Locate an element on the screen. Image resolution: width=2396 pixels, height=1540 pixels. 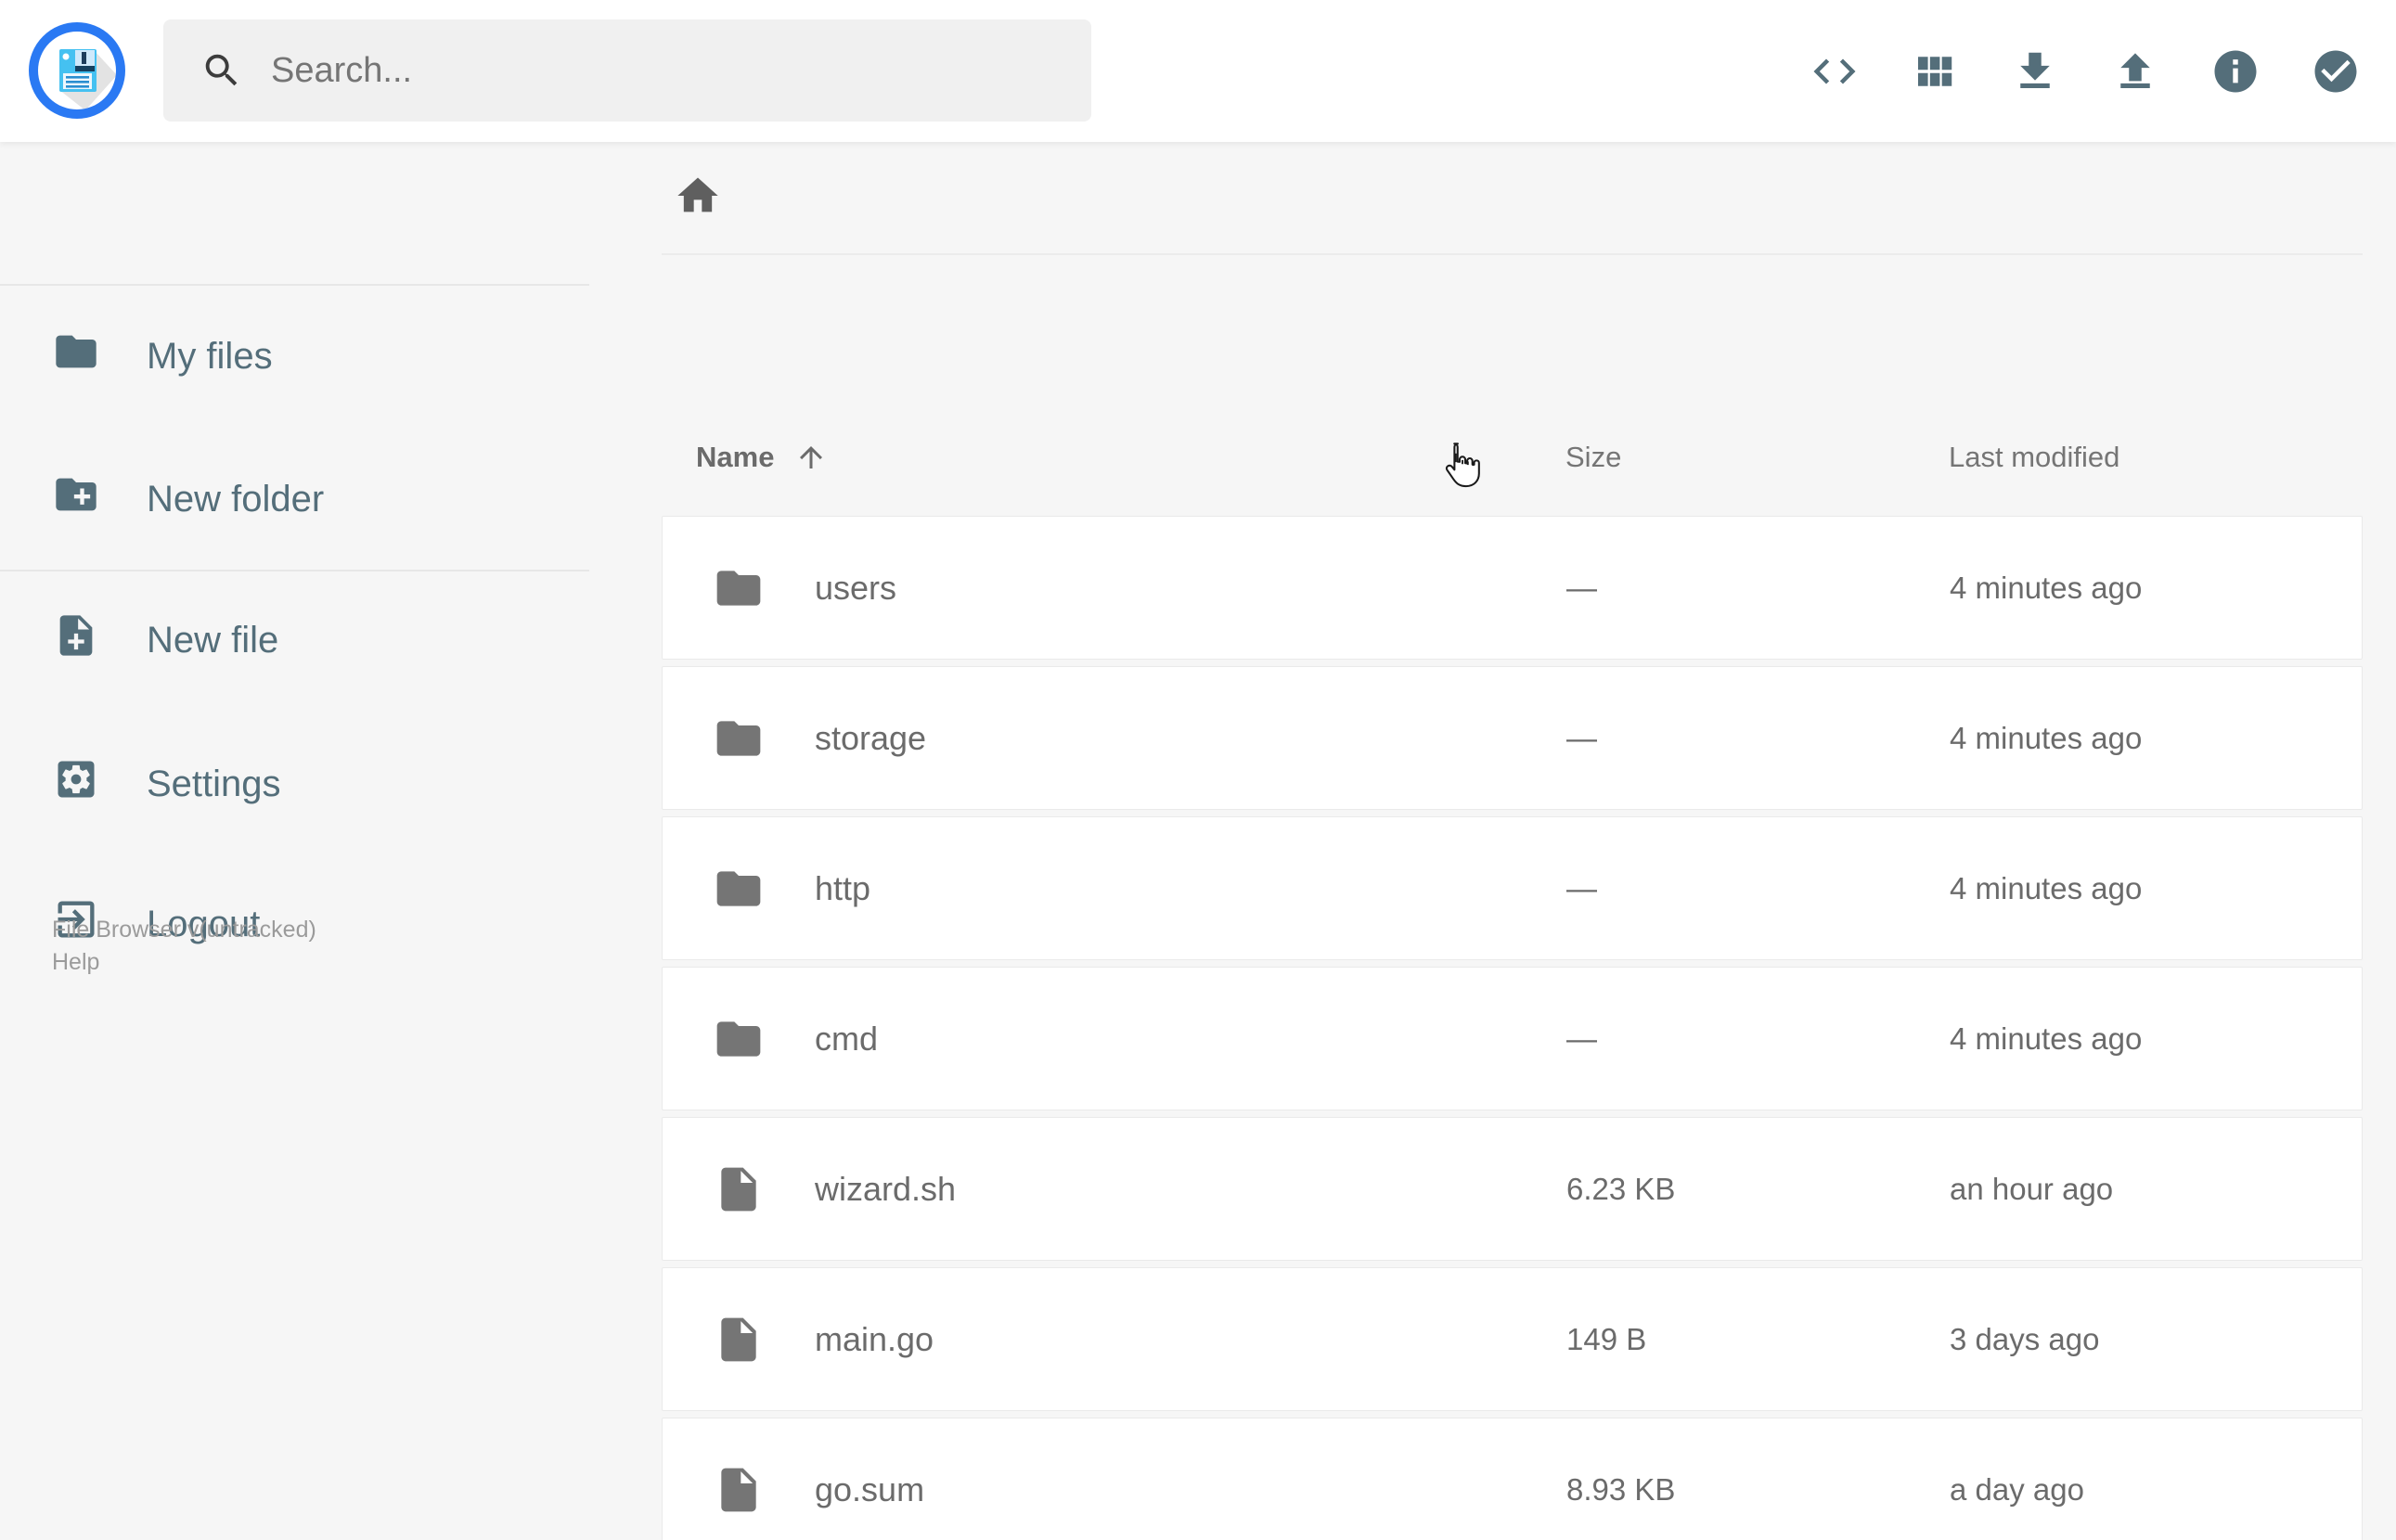
upload-icon is located at coordinates (2135, 70).